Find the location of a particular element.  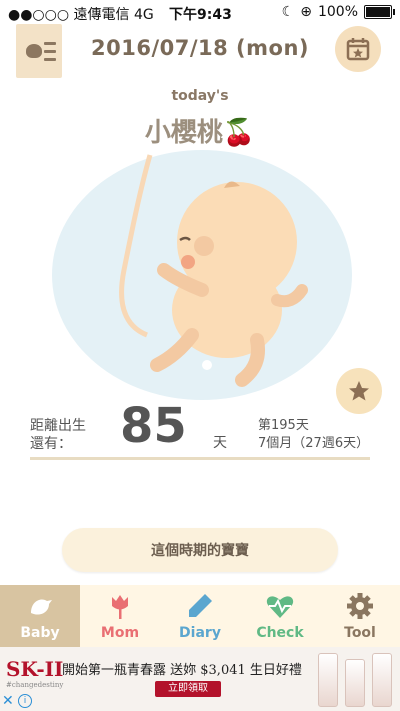

status-time: 下午9:43 is located at coordinates (200, 15).